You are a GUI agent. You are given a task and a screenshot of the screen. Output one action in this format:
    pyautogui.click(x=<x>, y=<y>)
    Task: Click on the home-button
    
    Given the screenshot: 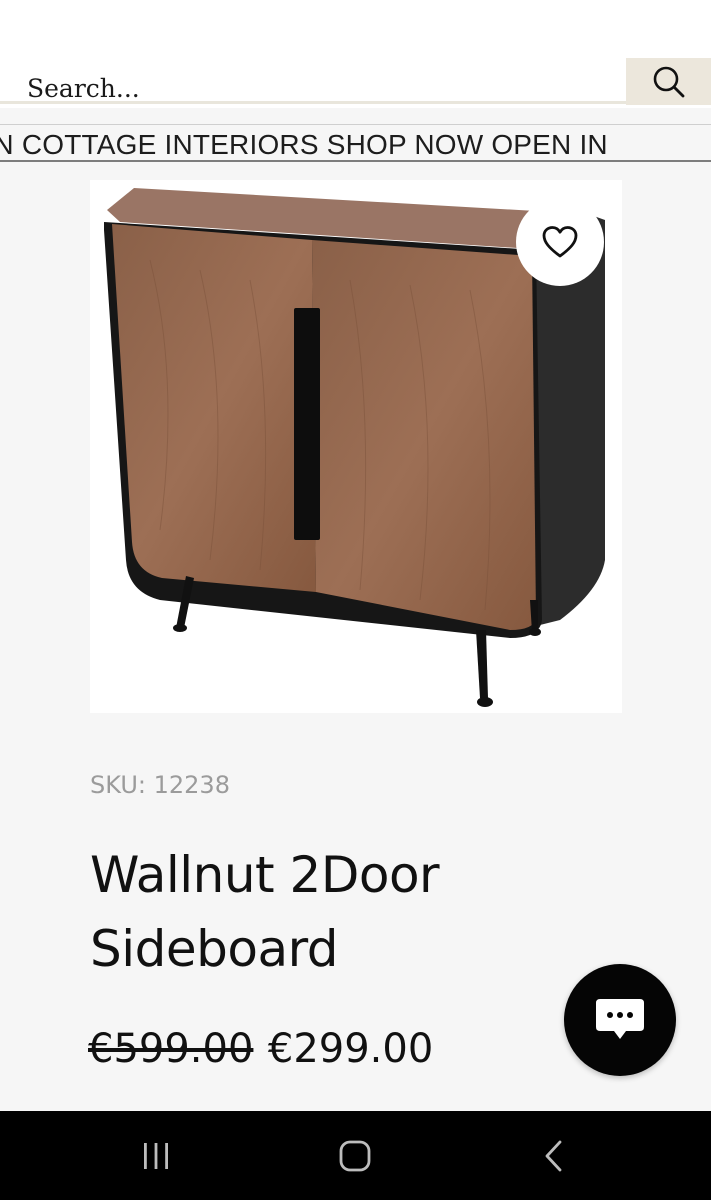 What is the action you would take?
    pyautogui.click(x=355, y=1155)
    